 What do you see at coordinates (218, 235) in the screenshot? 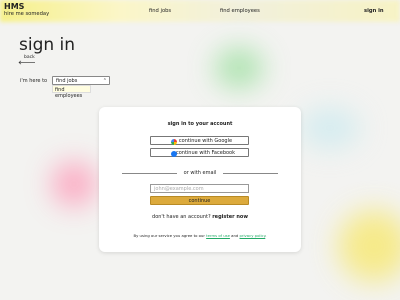
I see `terms-of-use-link: terms of use` at bounding box center [218, 235].